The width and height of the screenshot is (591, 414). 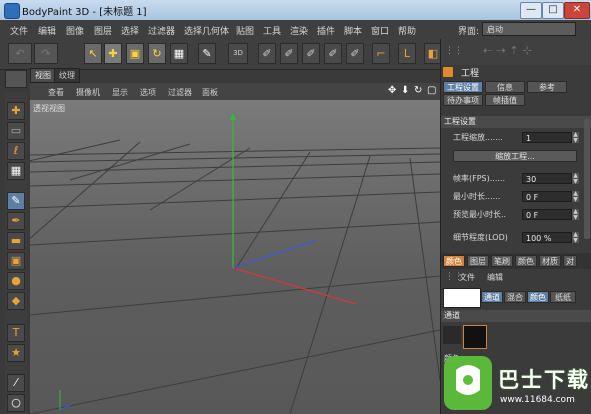 I want to click on project-icon, so click(x=448, y=72).